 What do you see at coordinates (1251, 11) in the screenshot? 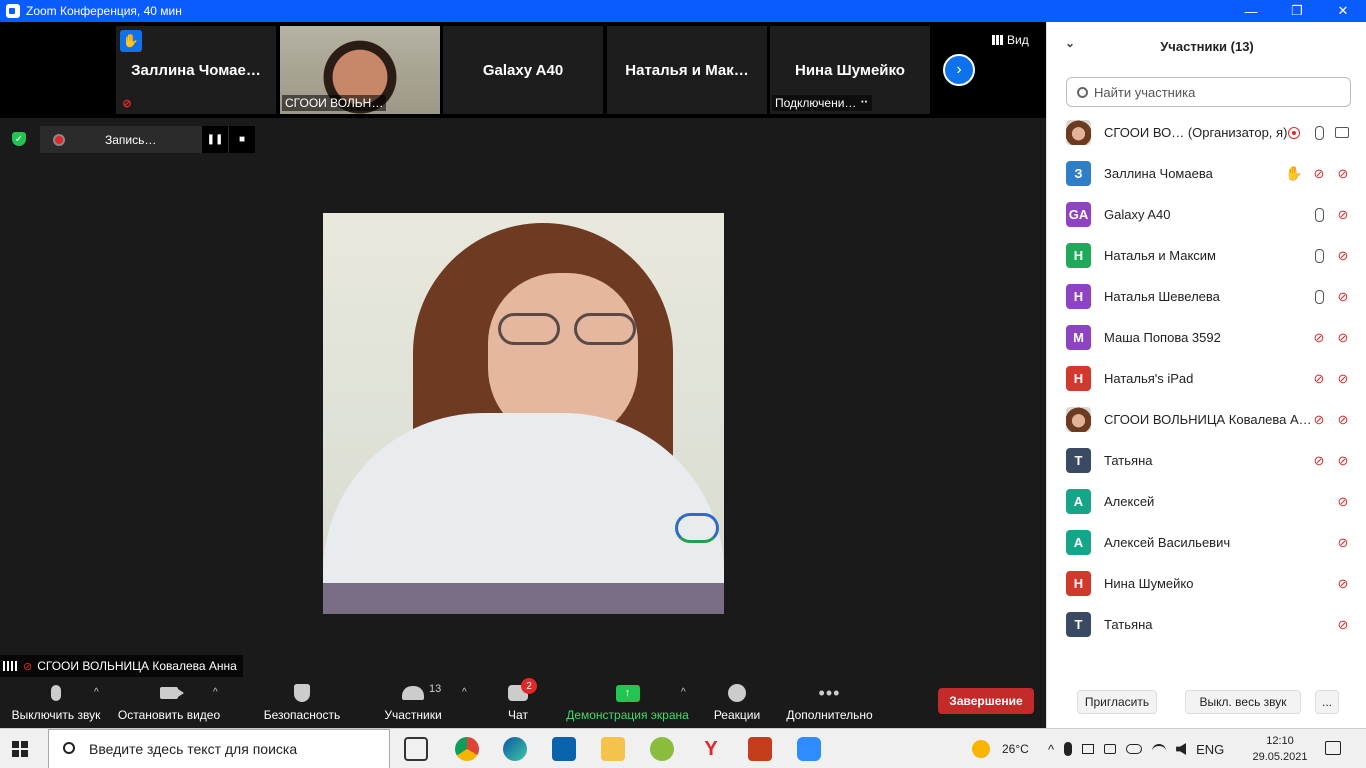
I see `minimize-button: —` at bounding box center [1251, 11].